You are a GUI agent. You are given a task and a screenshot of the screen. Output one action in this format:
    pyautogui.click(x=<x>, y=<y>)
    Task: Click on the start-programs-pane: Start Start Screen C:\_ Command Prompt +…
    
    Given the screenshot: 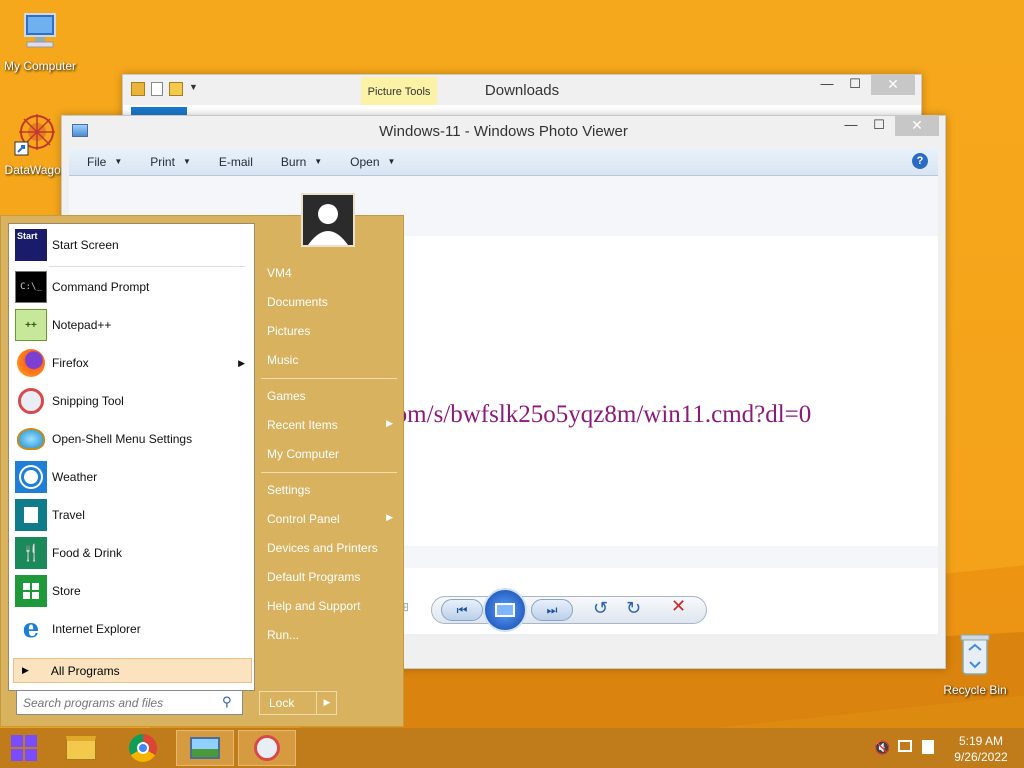 What is the action you would take?
    pyautogui.click(x=131, y=457)
    